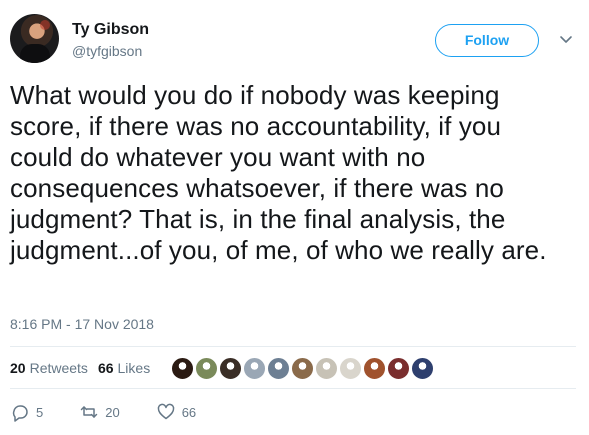 The image size is (589, 435). What do you see at coordinates (112, 412) in the screenshot?
I see `retweet-count: 20` at bounding box center [112, 412].